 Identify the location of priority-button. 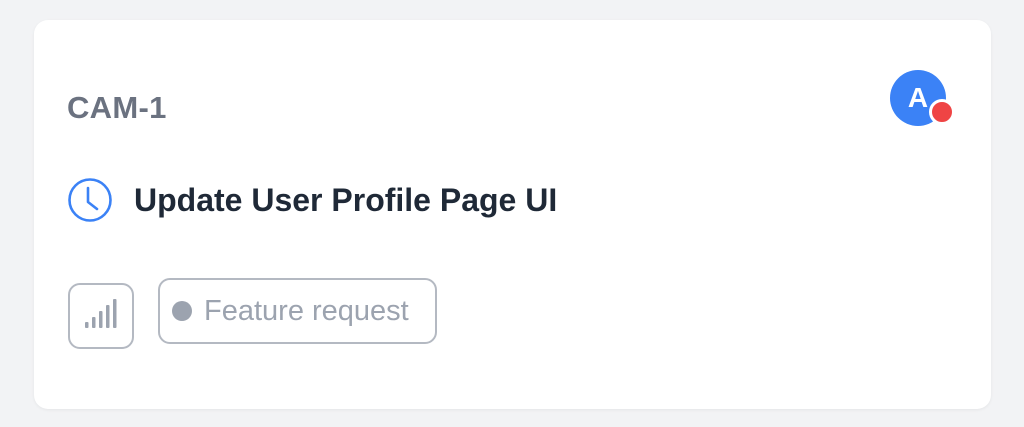
(101, 316).